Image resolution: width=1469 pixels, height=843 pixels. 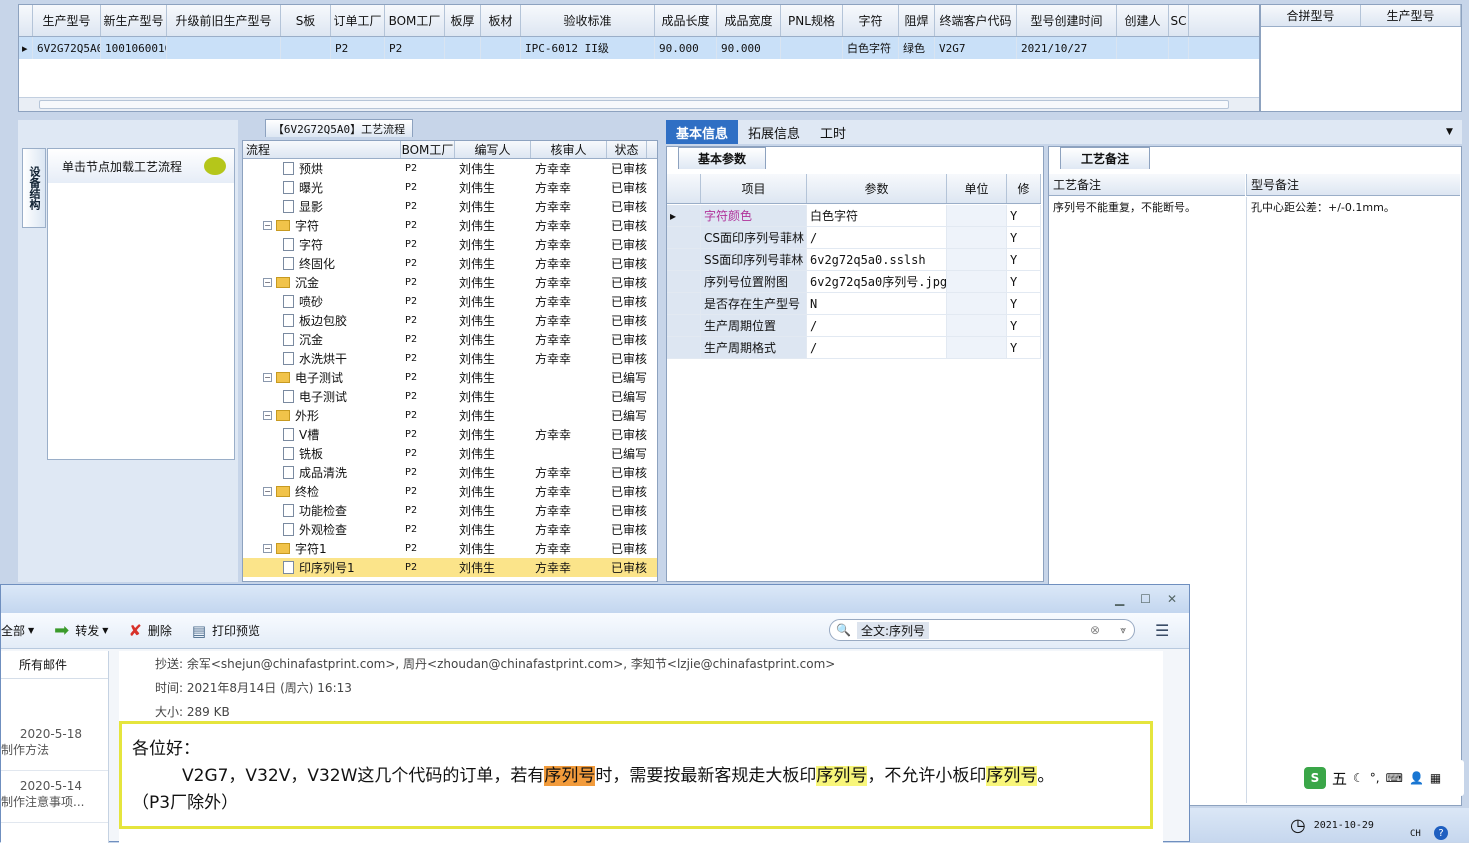 What do you see at coordinates (322, 377) in the screenshot?
I see `process-node: − 电子测试` at bounding box center [322, 377].